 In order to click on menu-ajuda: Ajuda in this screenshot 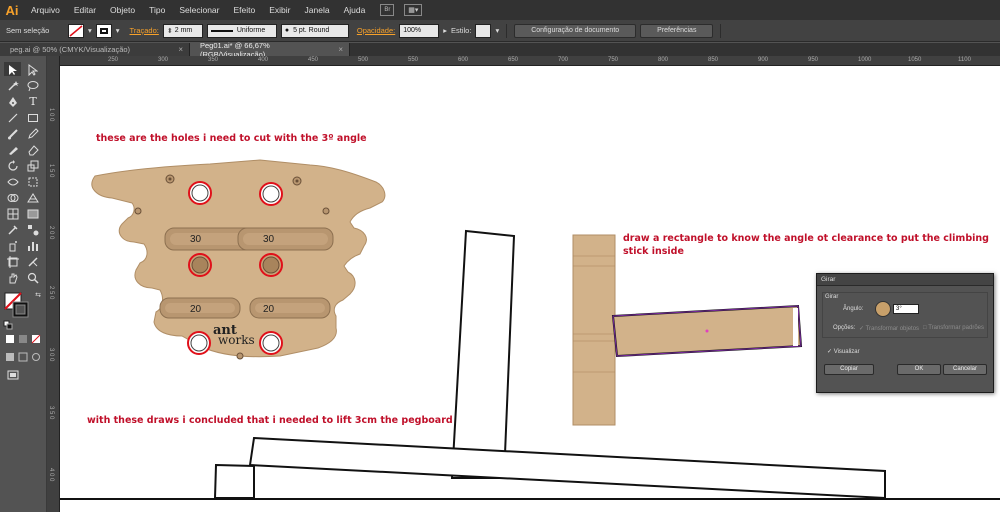, I will do `click(355, 10)`.